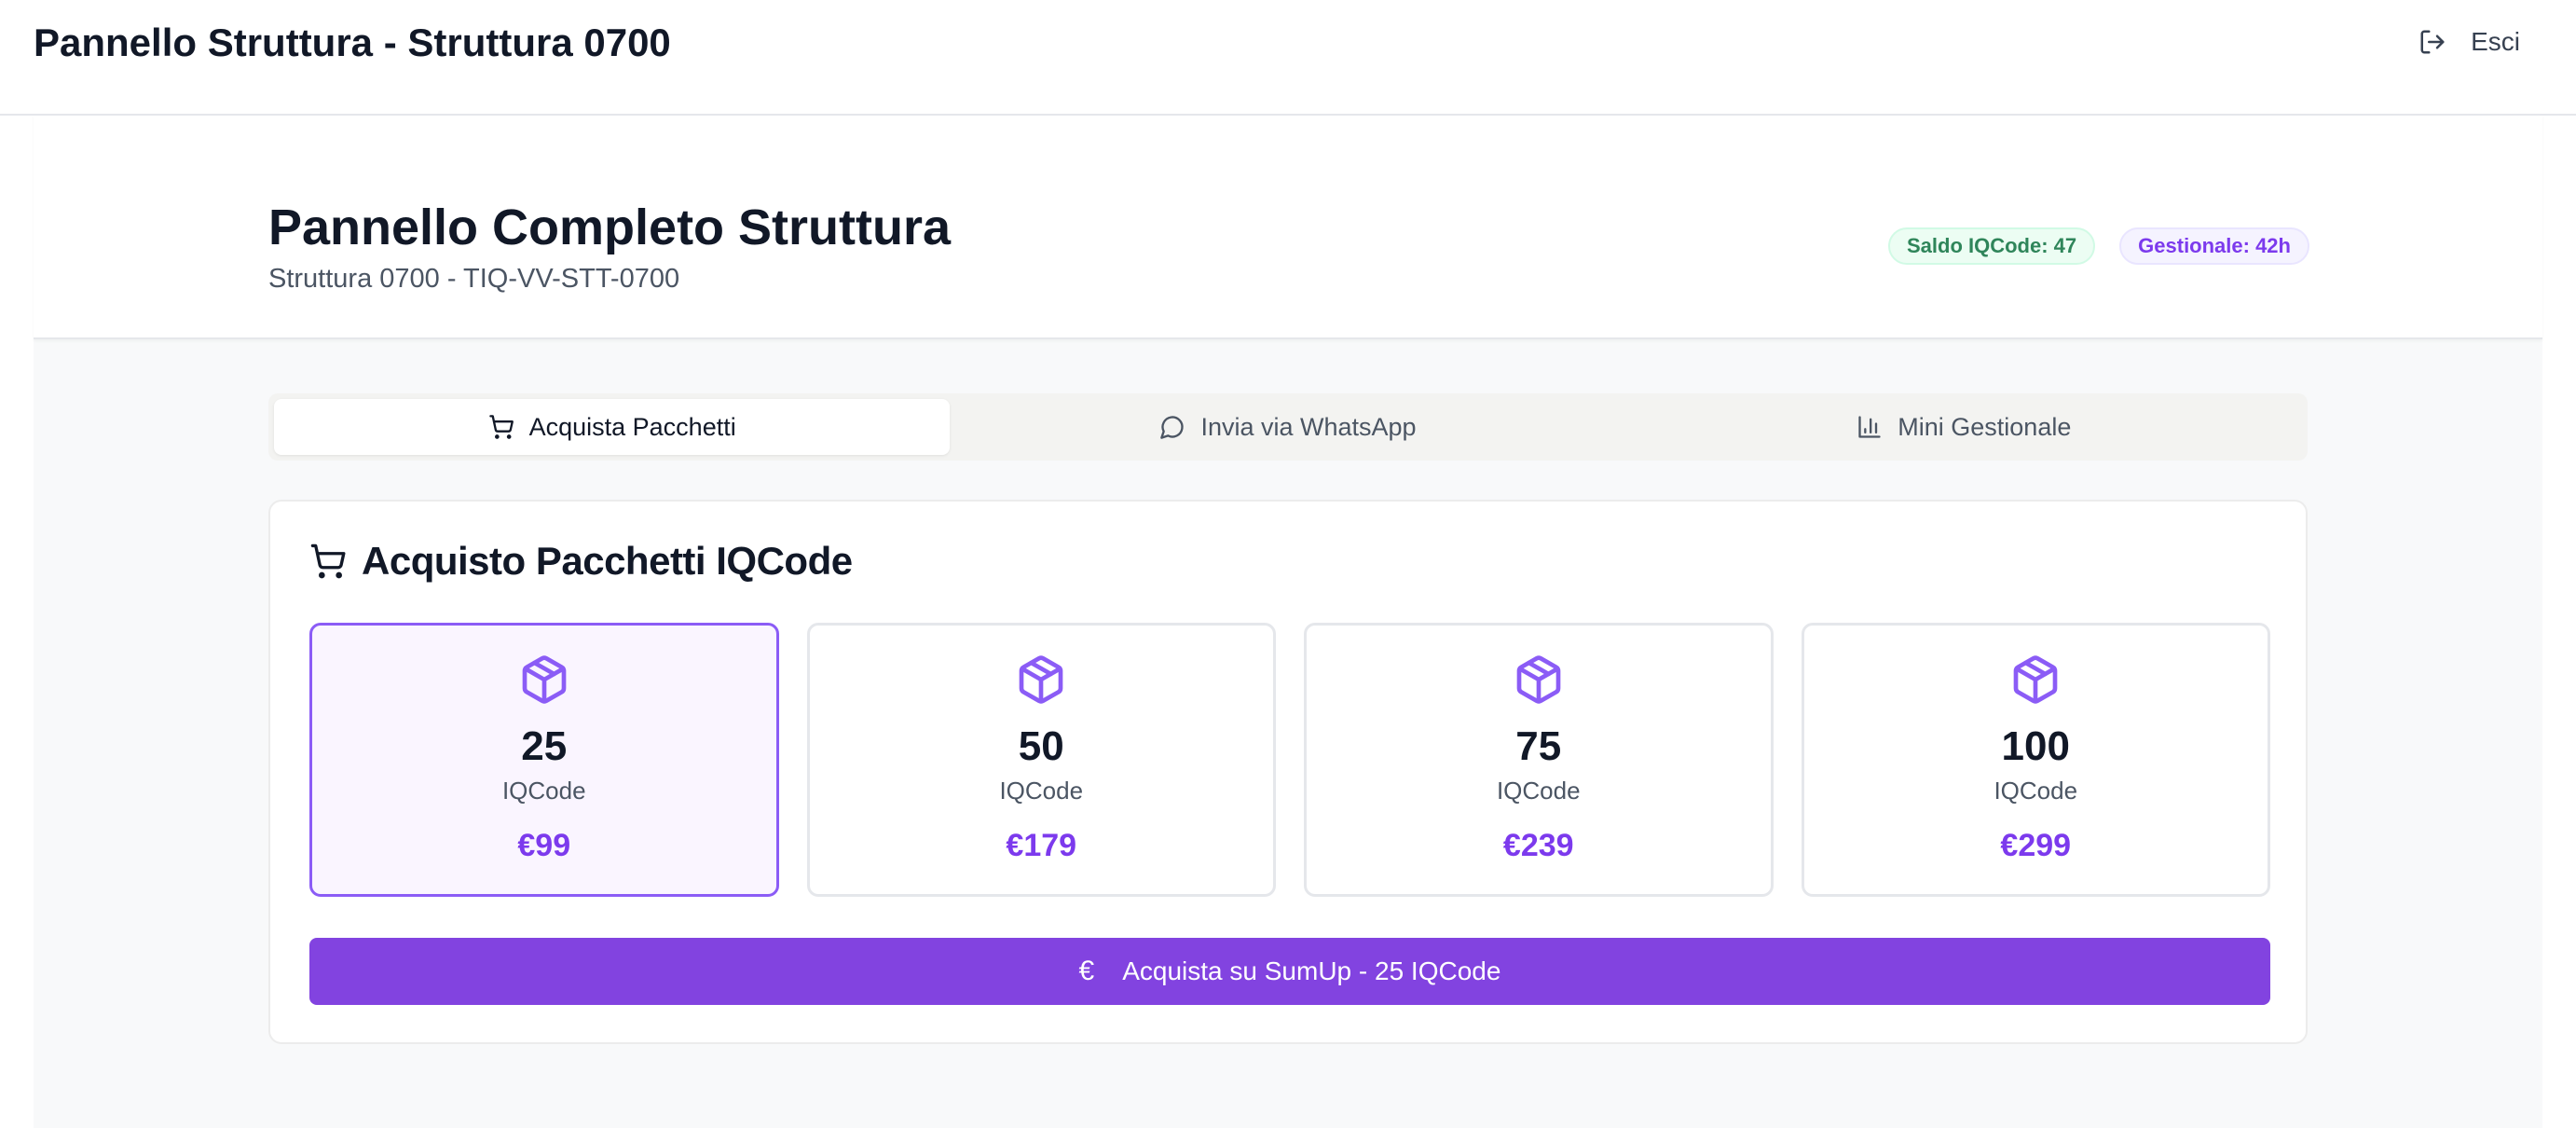 The width and height of the screenshot is (2576, 1128). What do you see at coordinates (1538, 746) in the screenshot?
I see `package-quantity: 75` at bounding box center [1538, 746].